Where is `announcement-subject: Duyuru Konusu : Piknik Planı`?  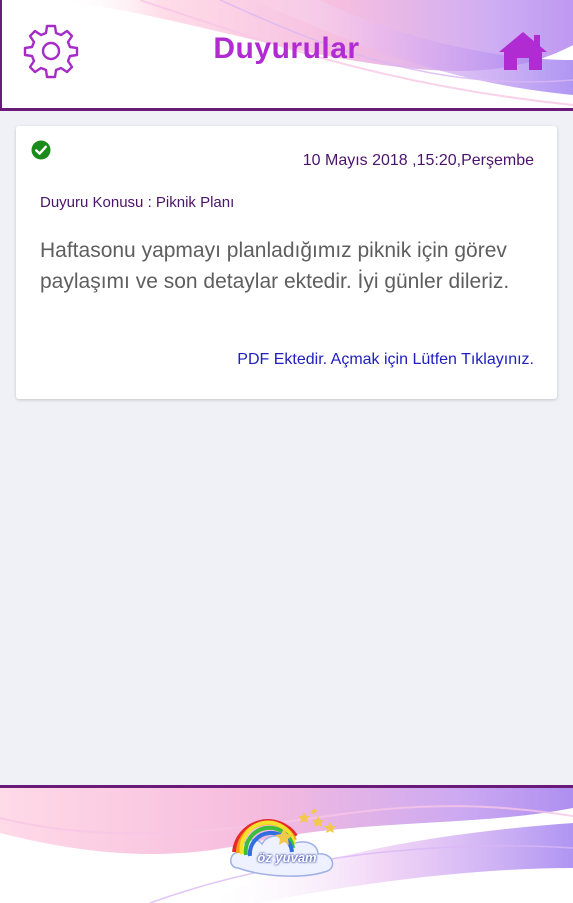 announcement-subject: Duyuru Konusu : Piknik Planı is located at coordinates (137, 202).